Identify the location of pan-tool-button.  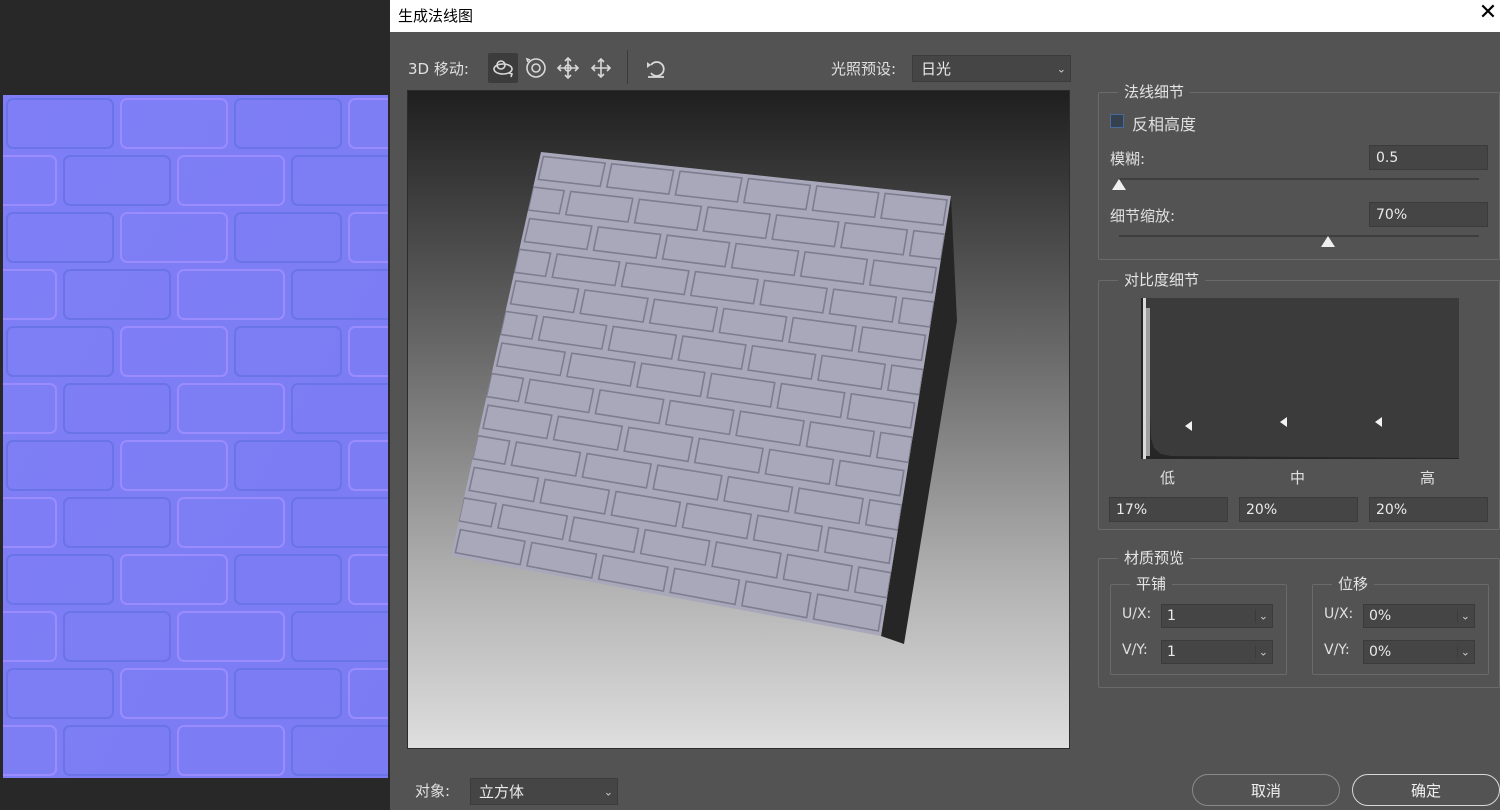
(568, 68).